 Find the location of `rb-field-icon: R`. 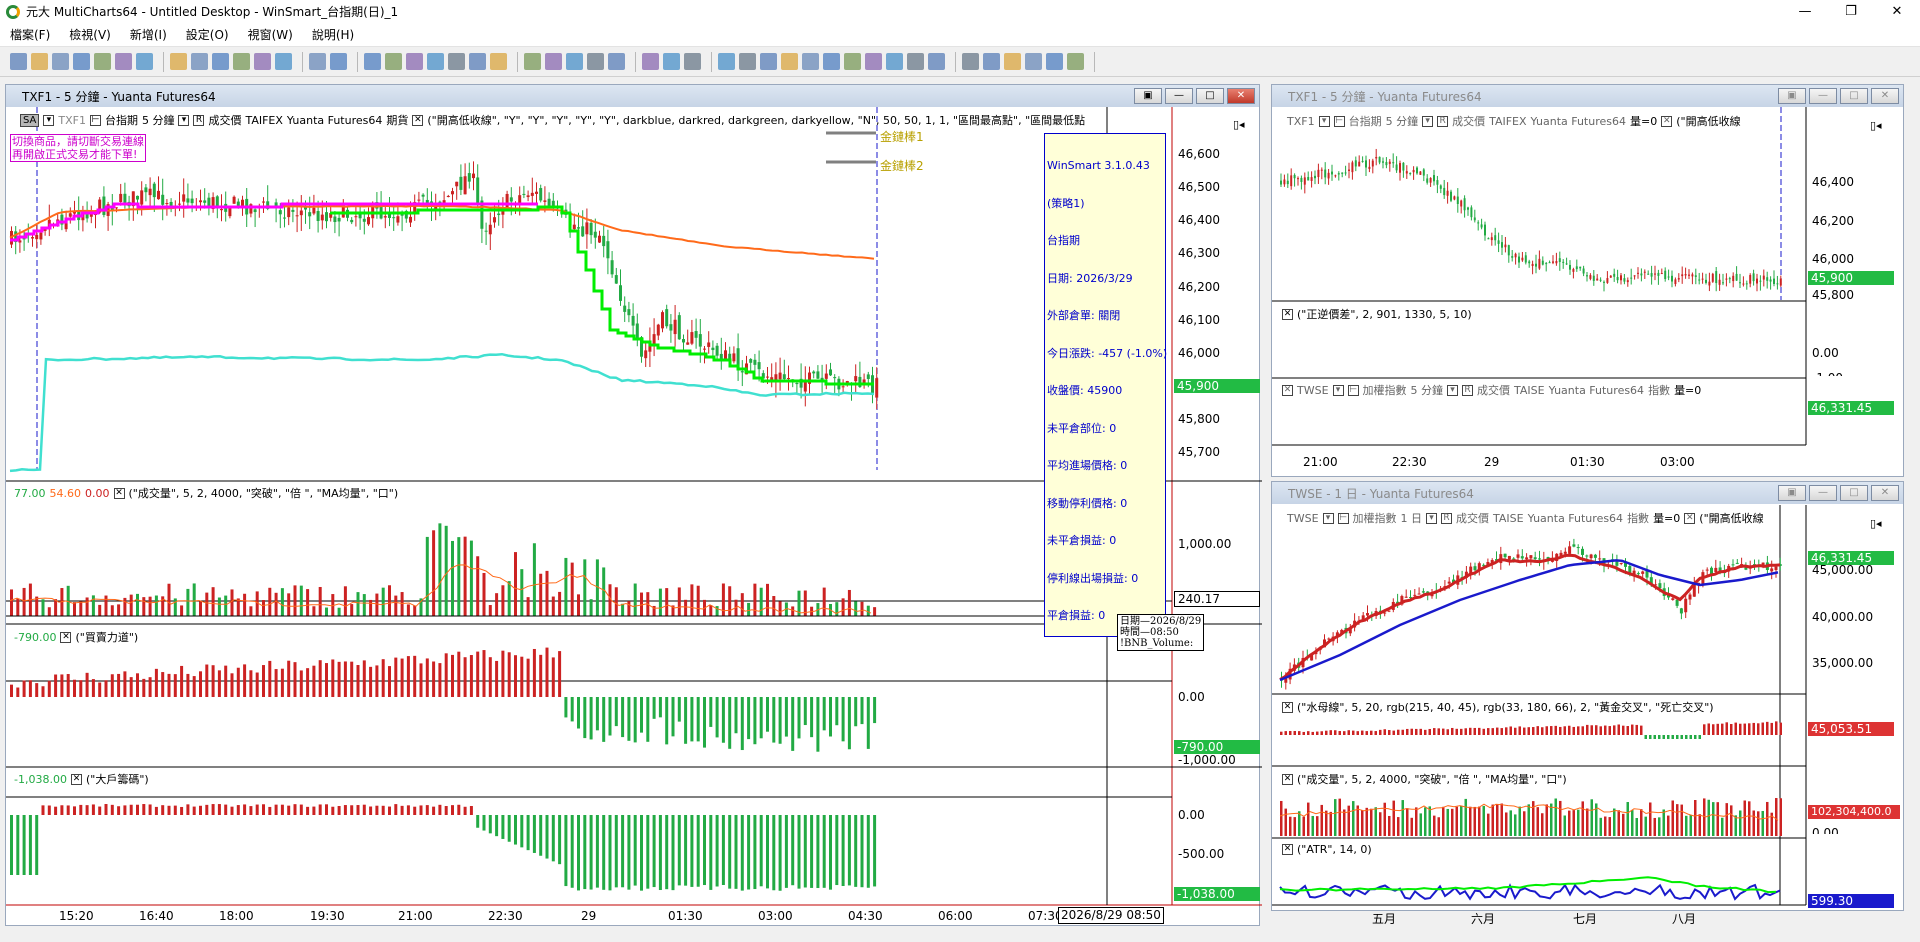

rb-field-icon: R is located at coordinates (1447, 518).